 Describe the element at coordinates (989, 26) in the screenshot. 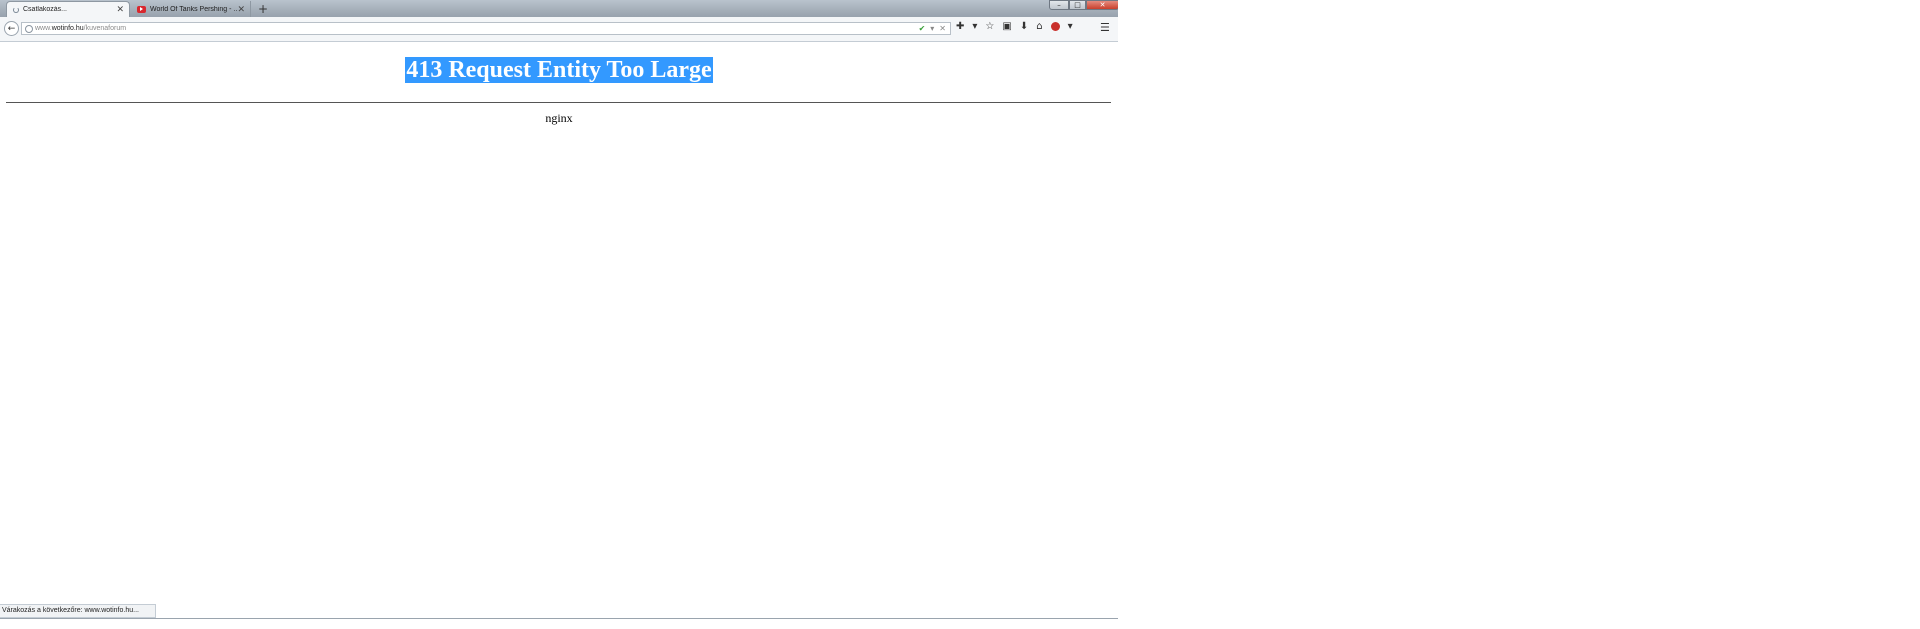

I see `bookmark-star-icon: ☆` at that location.